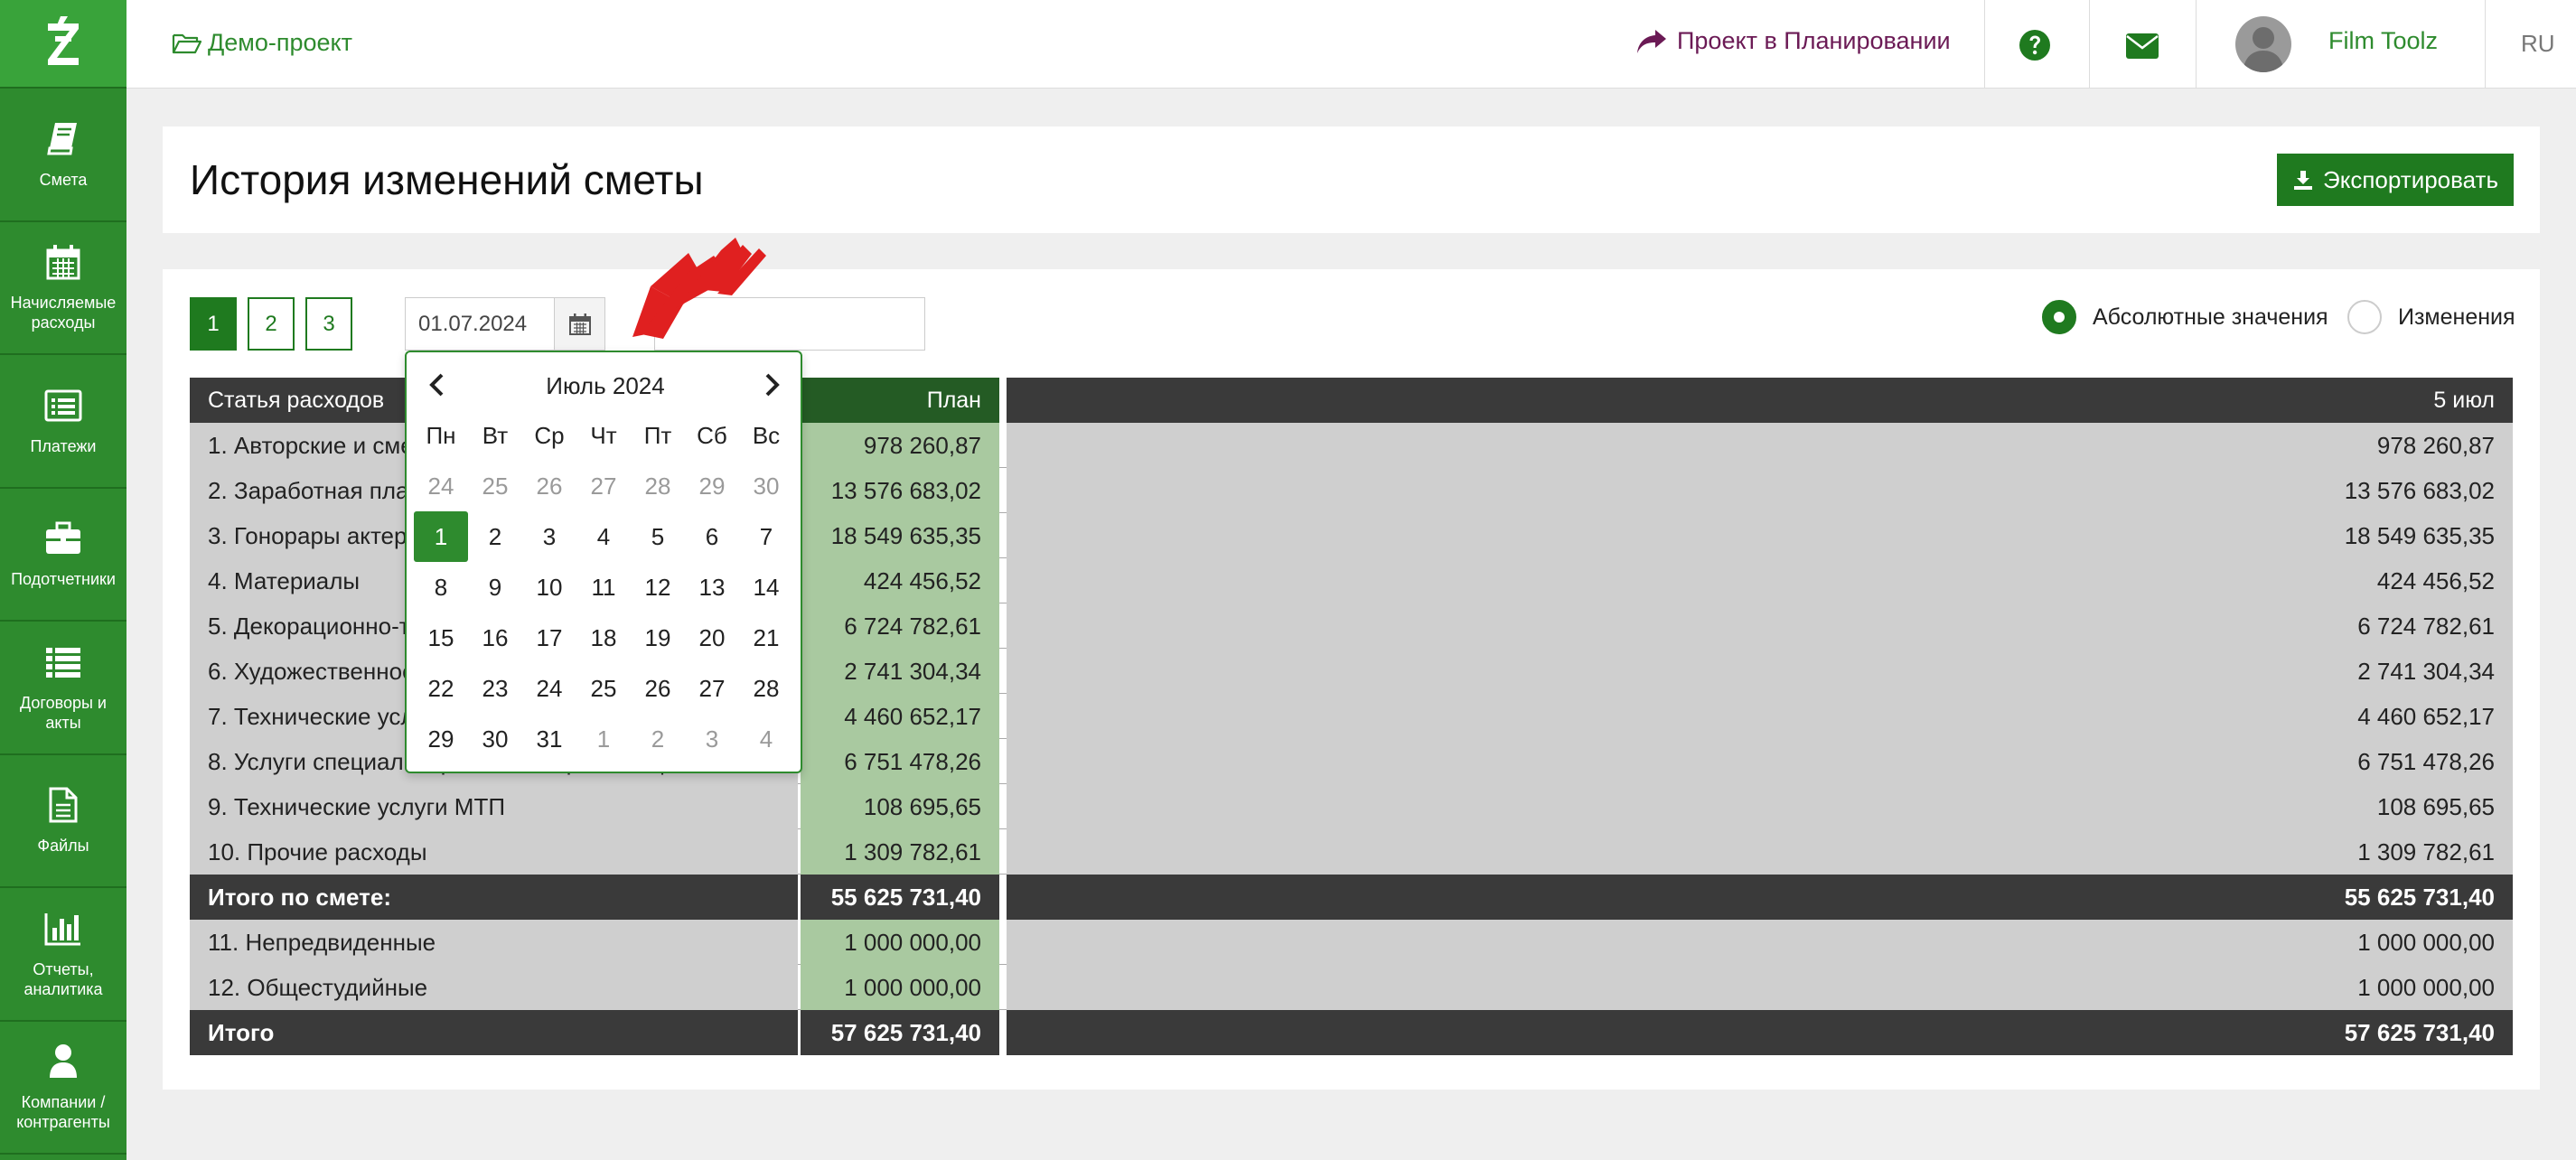  I want to click on datepicker-month-label: Июль 2024, so click(605, 386).